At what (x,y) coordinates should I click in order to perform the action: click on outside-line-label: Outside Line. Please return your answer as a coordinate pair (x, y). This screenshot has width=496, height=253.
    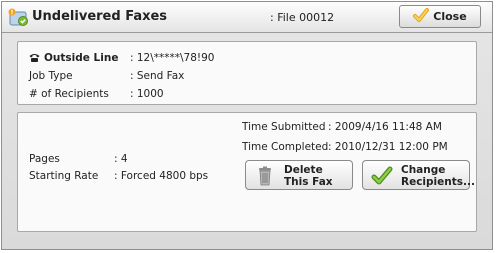
    Looking at the image, I should click on (81, 58).